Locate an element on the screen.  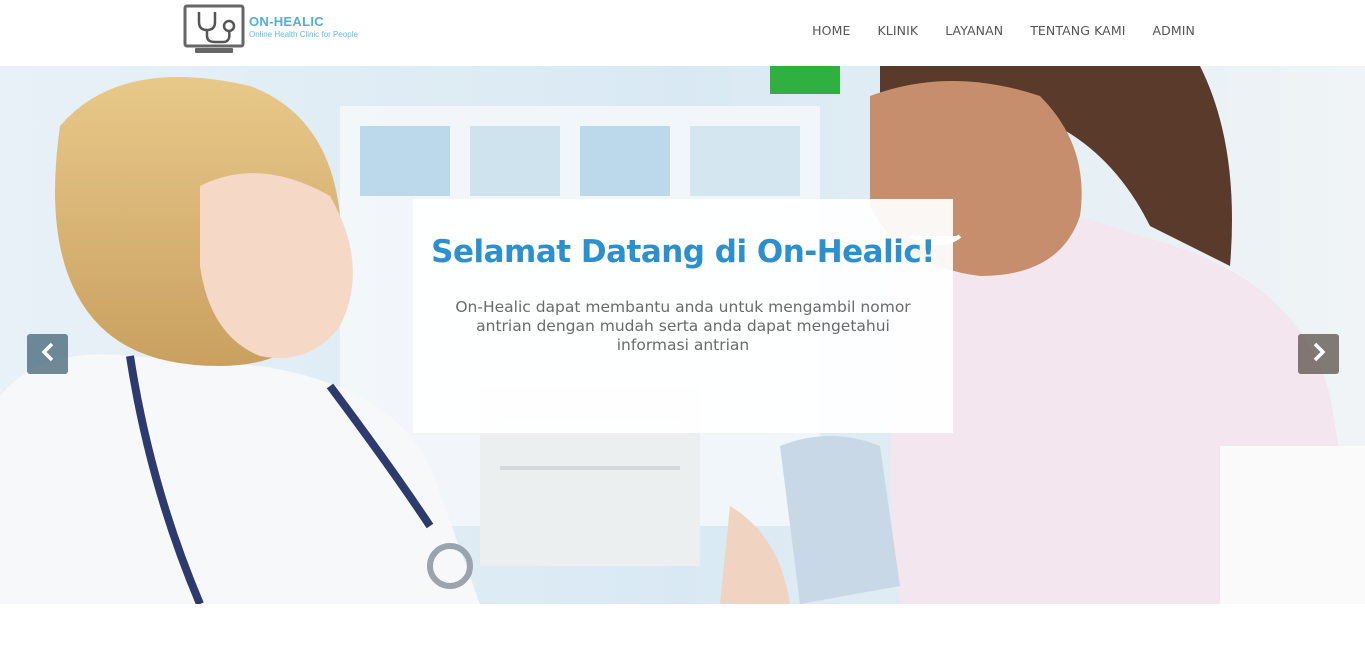
carousel-prev-button is located at coordinates (47, 354).